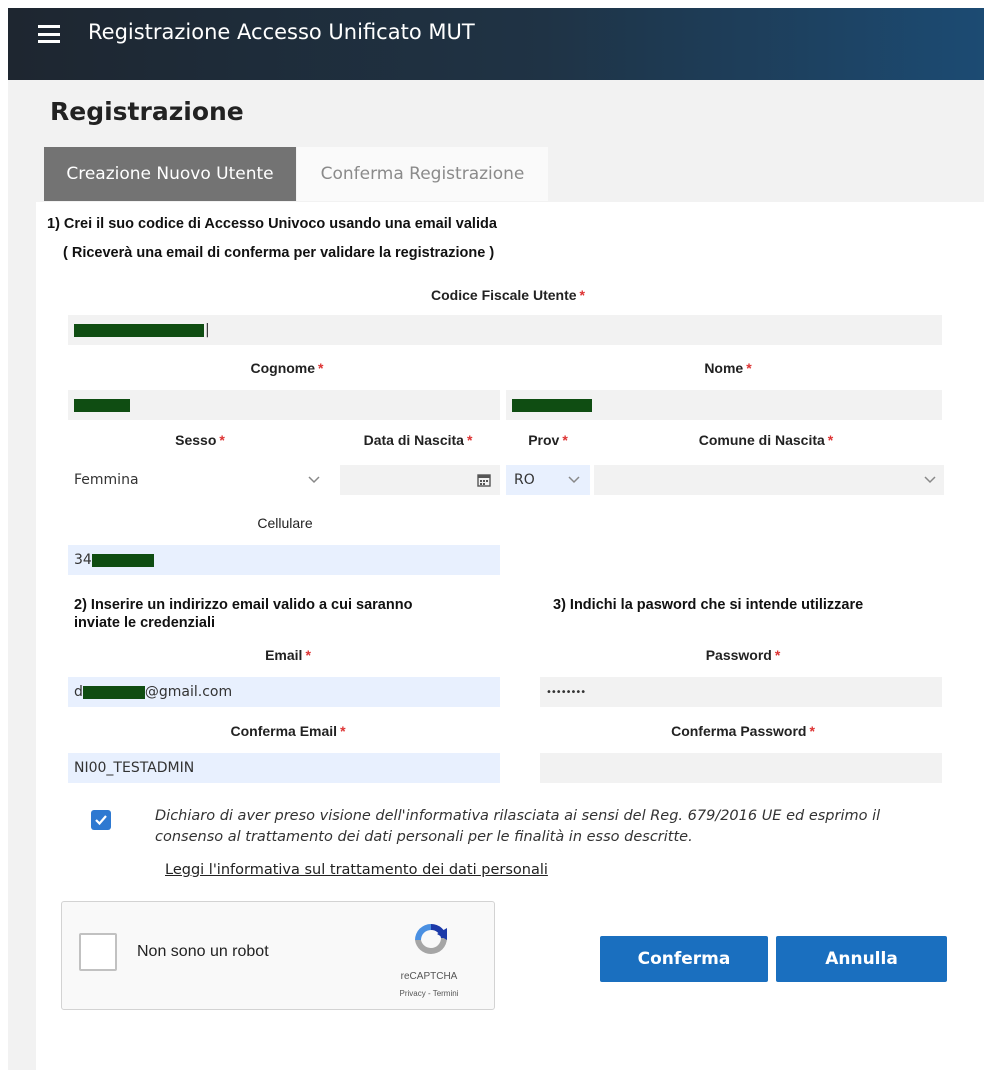  Describe the element at coordinates (766, 440) in the screenshot. I see `comune-nascita-label: Comune di Nascita *` at that location.